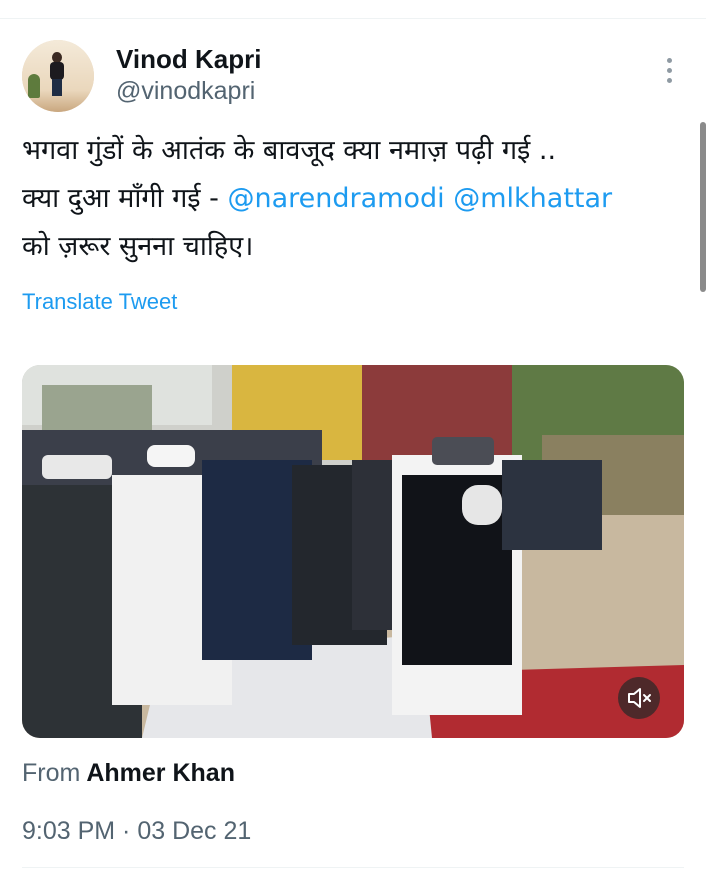 The height and width of the screenshot is (873, 706). What do you see at coordinates (463, 451) in the screenshot?
I see `elder-cap` at bounding box center [463, 451].